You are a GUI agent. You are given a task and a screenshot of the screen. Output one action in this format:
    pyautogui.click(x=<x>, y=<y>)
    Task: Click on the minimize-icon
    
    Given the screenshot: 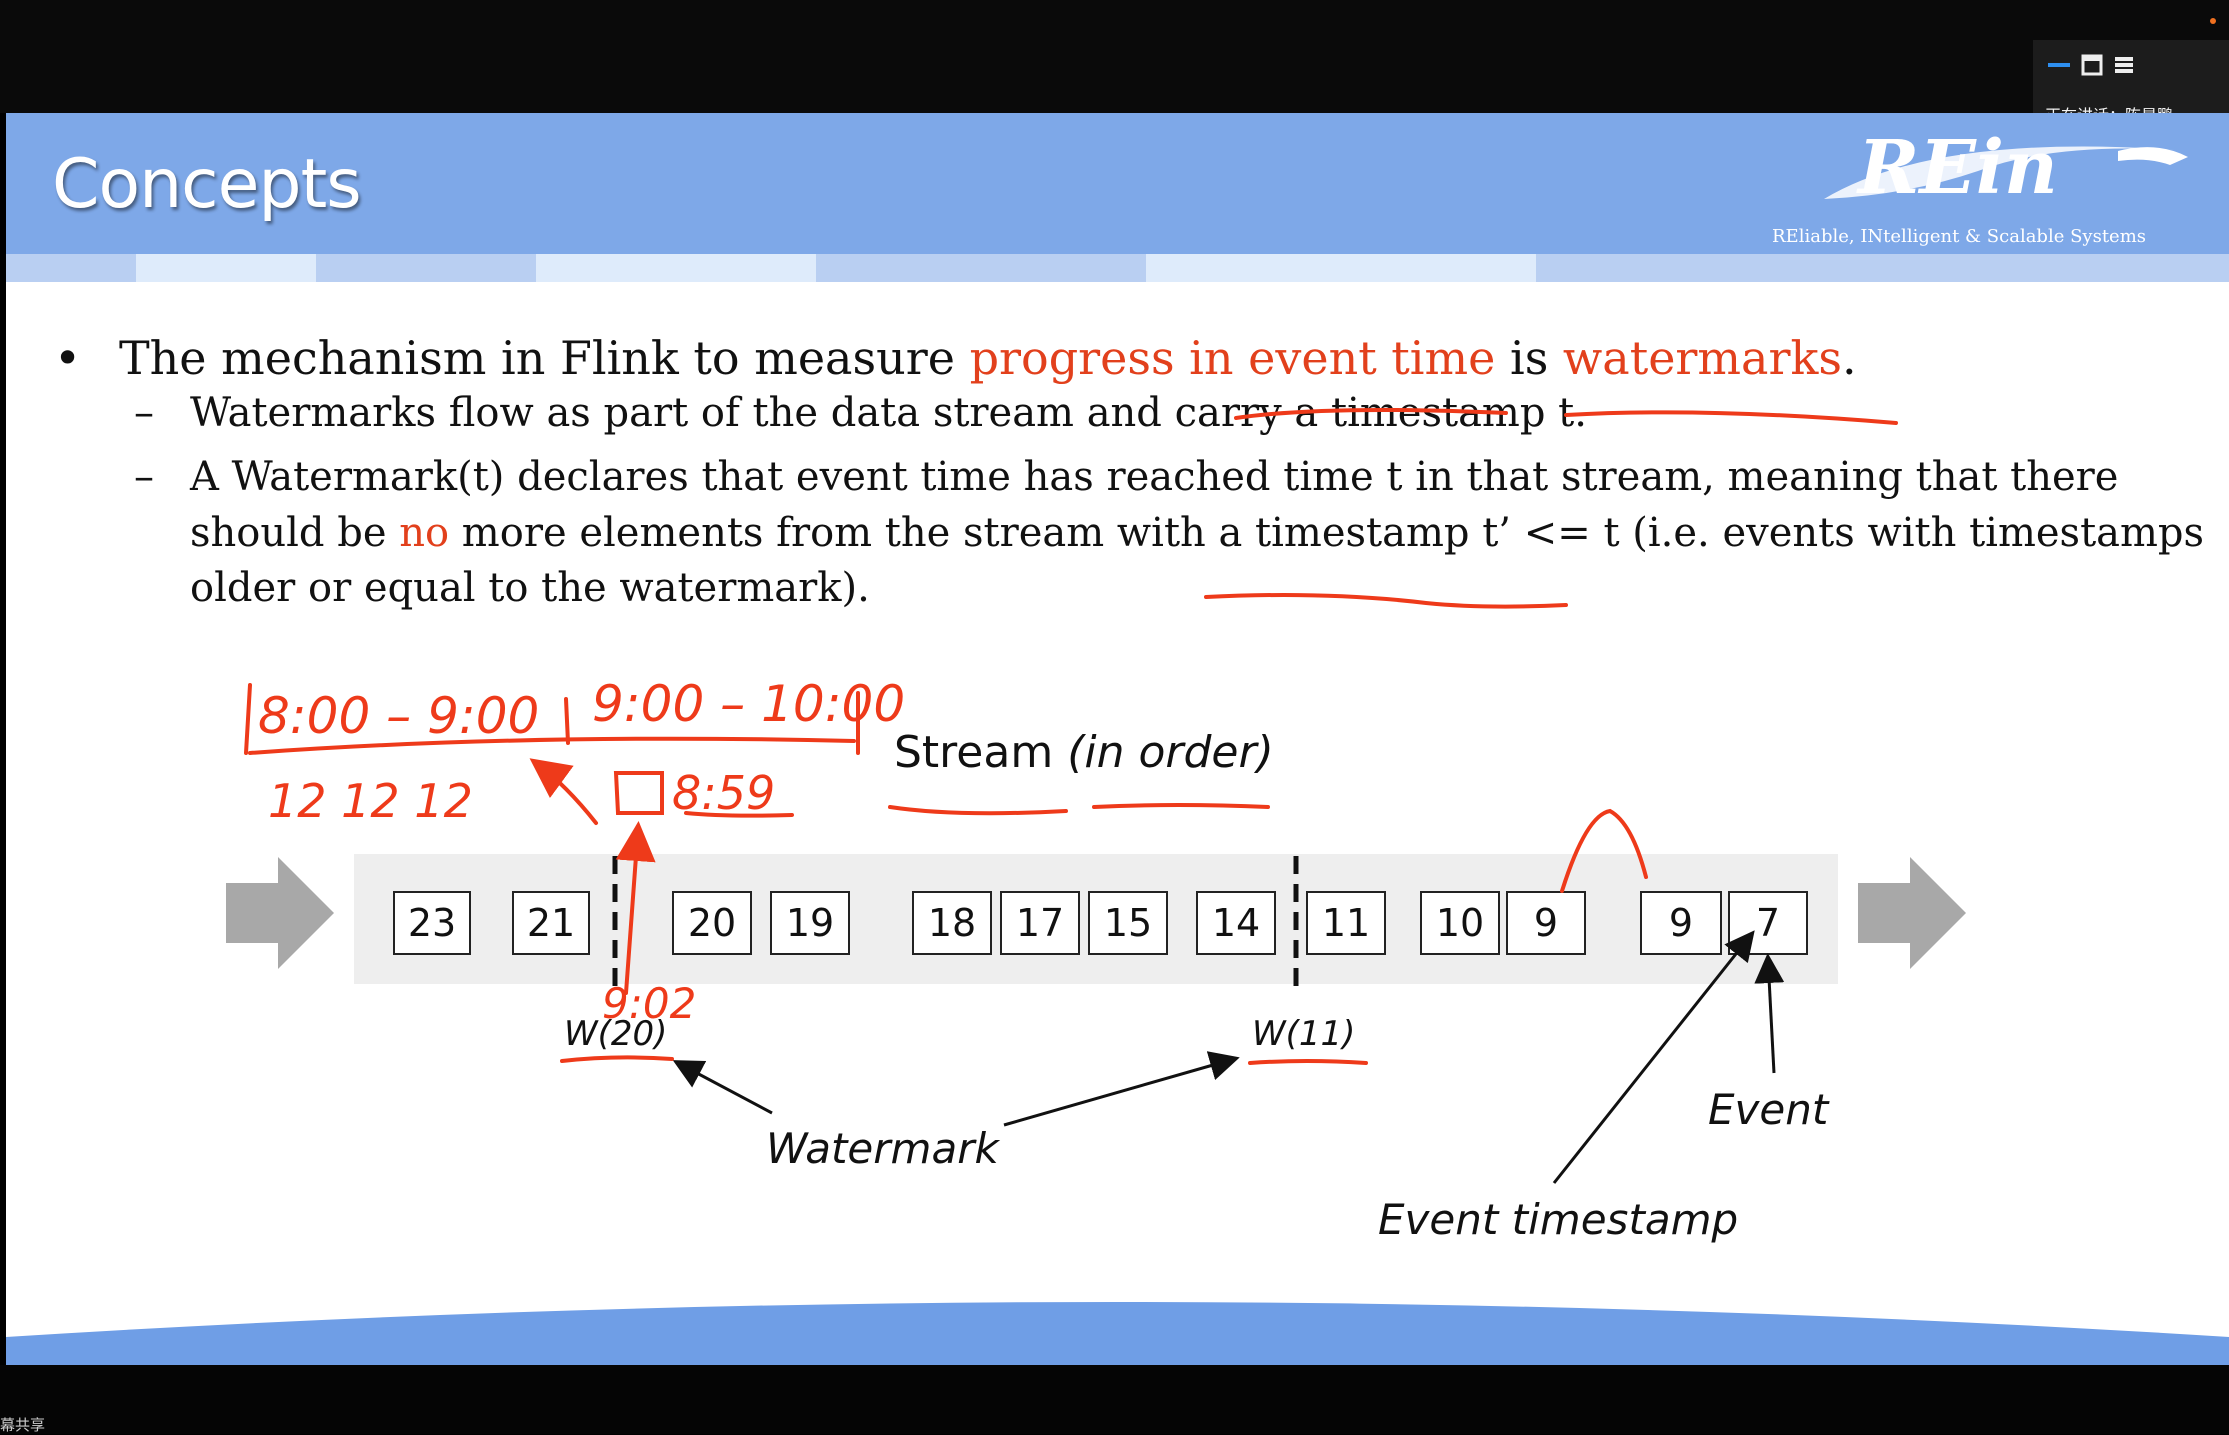 What is the action you would take?
    pyautogui.click(x=2059, y=65)
    